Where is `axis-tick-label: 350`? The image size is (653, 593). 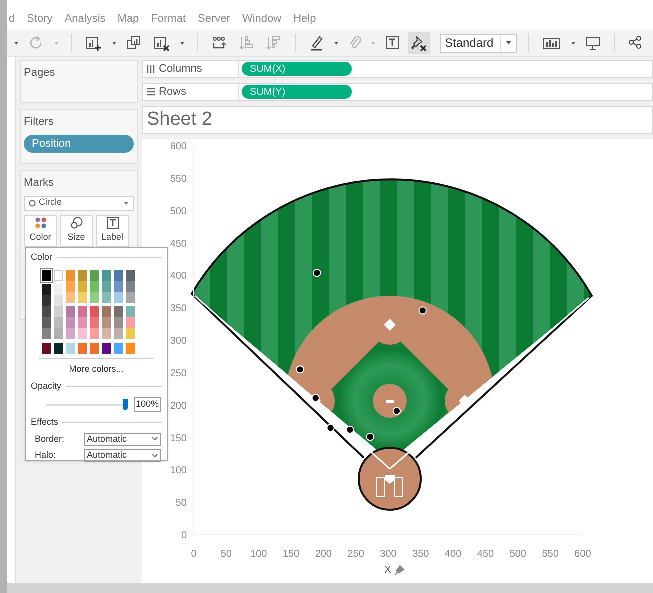
axis-tick-label: 350 is located at coordinates (421, 554).